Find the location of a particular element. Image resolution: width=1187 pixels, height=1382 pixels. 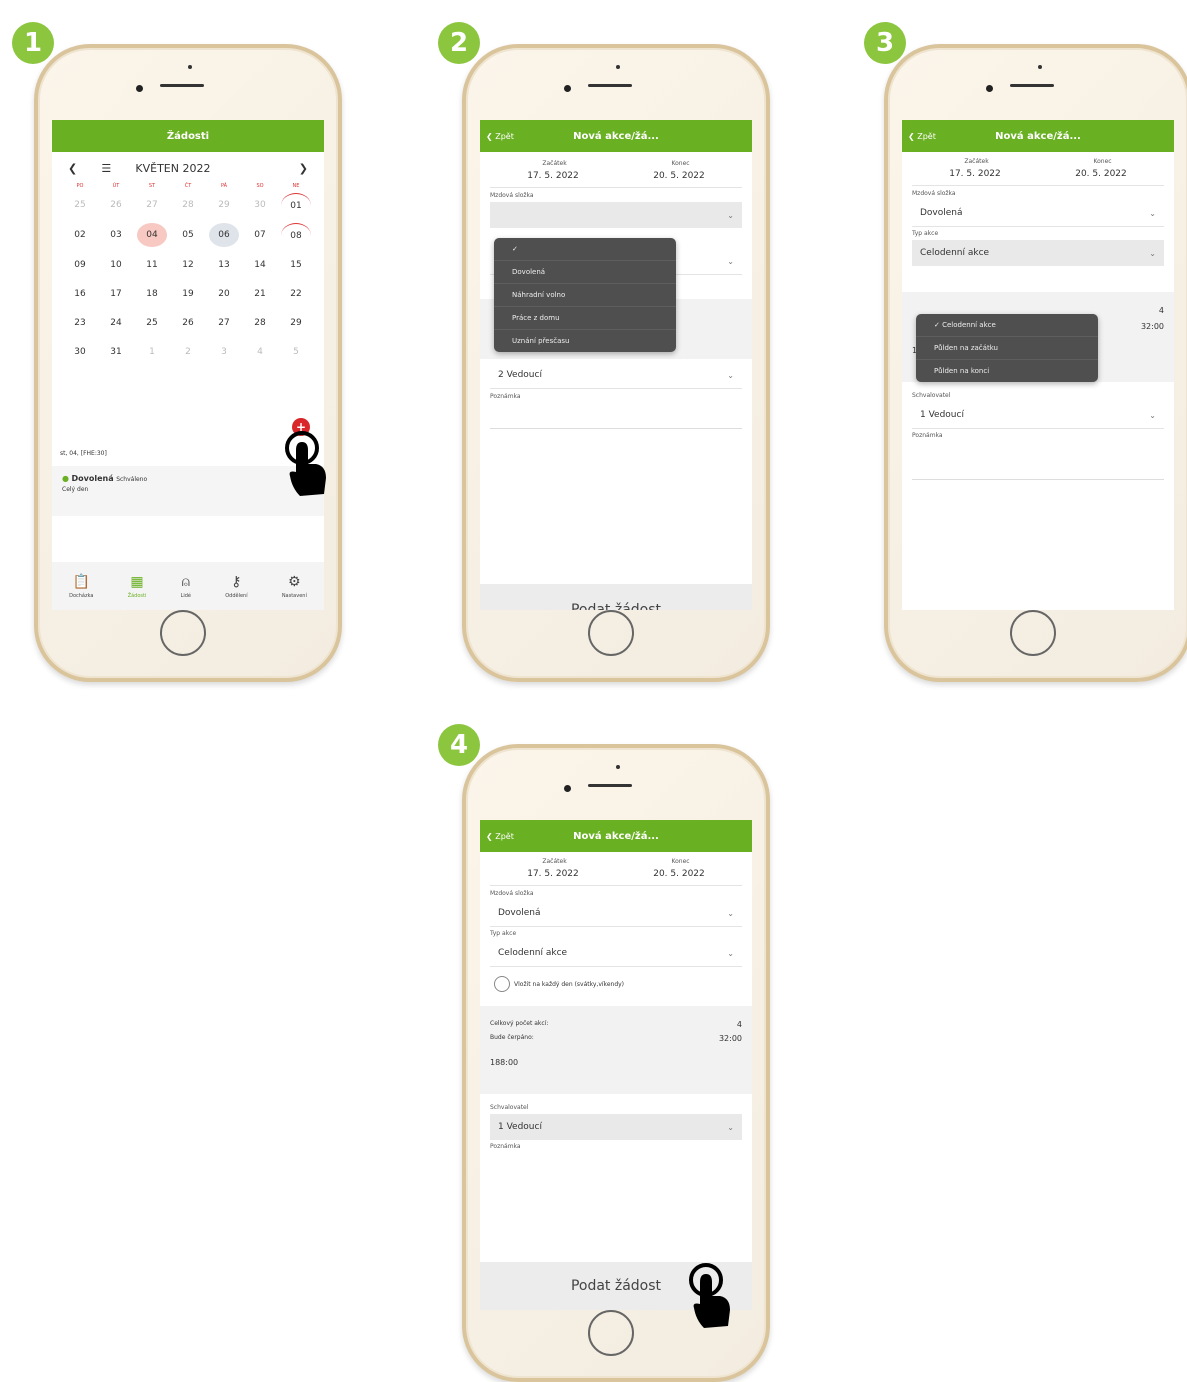

menu-item-halfday-end: Půlden na konci is located at coordinates (1007, 371).